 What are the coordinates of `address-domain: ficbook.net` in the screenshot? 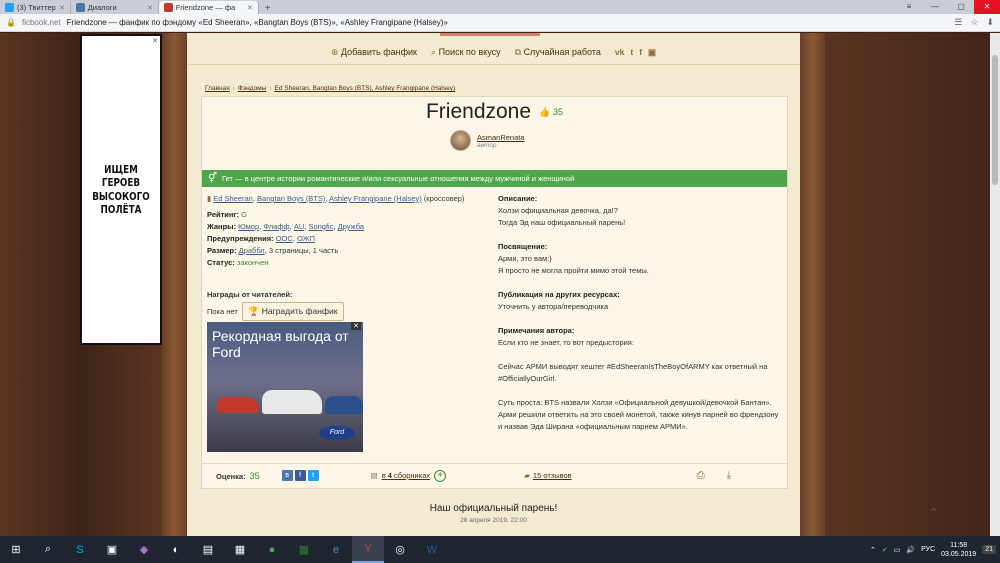 It's located at (41, 22).